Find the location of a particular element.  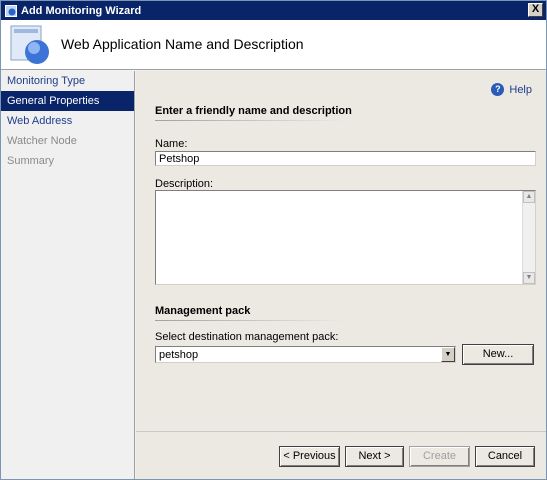

sidebar-item-summary: Summary is located at coordinates (31, 161).